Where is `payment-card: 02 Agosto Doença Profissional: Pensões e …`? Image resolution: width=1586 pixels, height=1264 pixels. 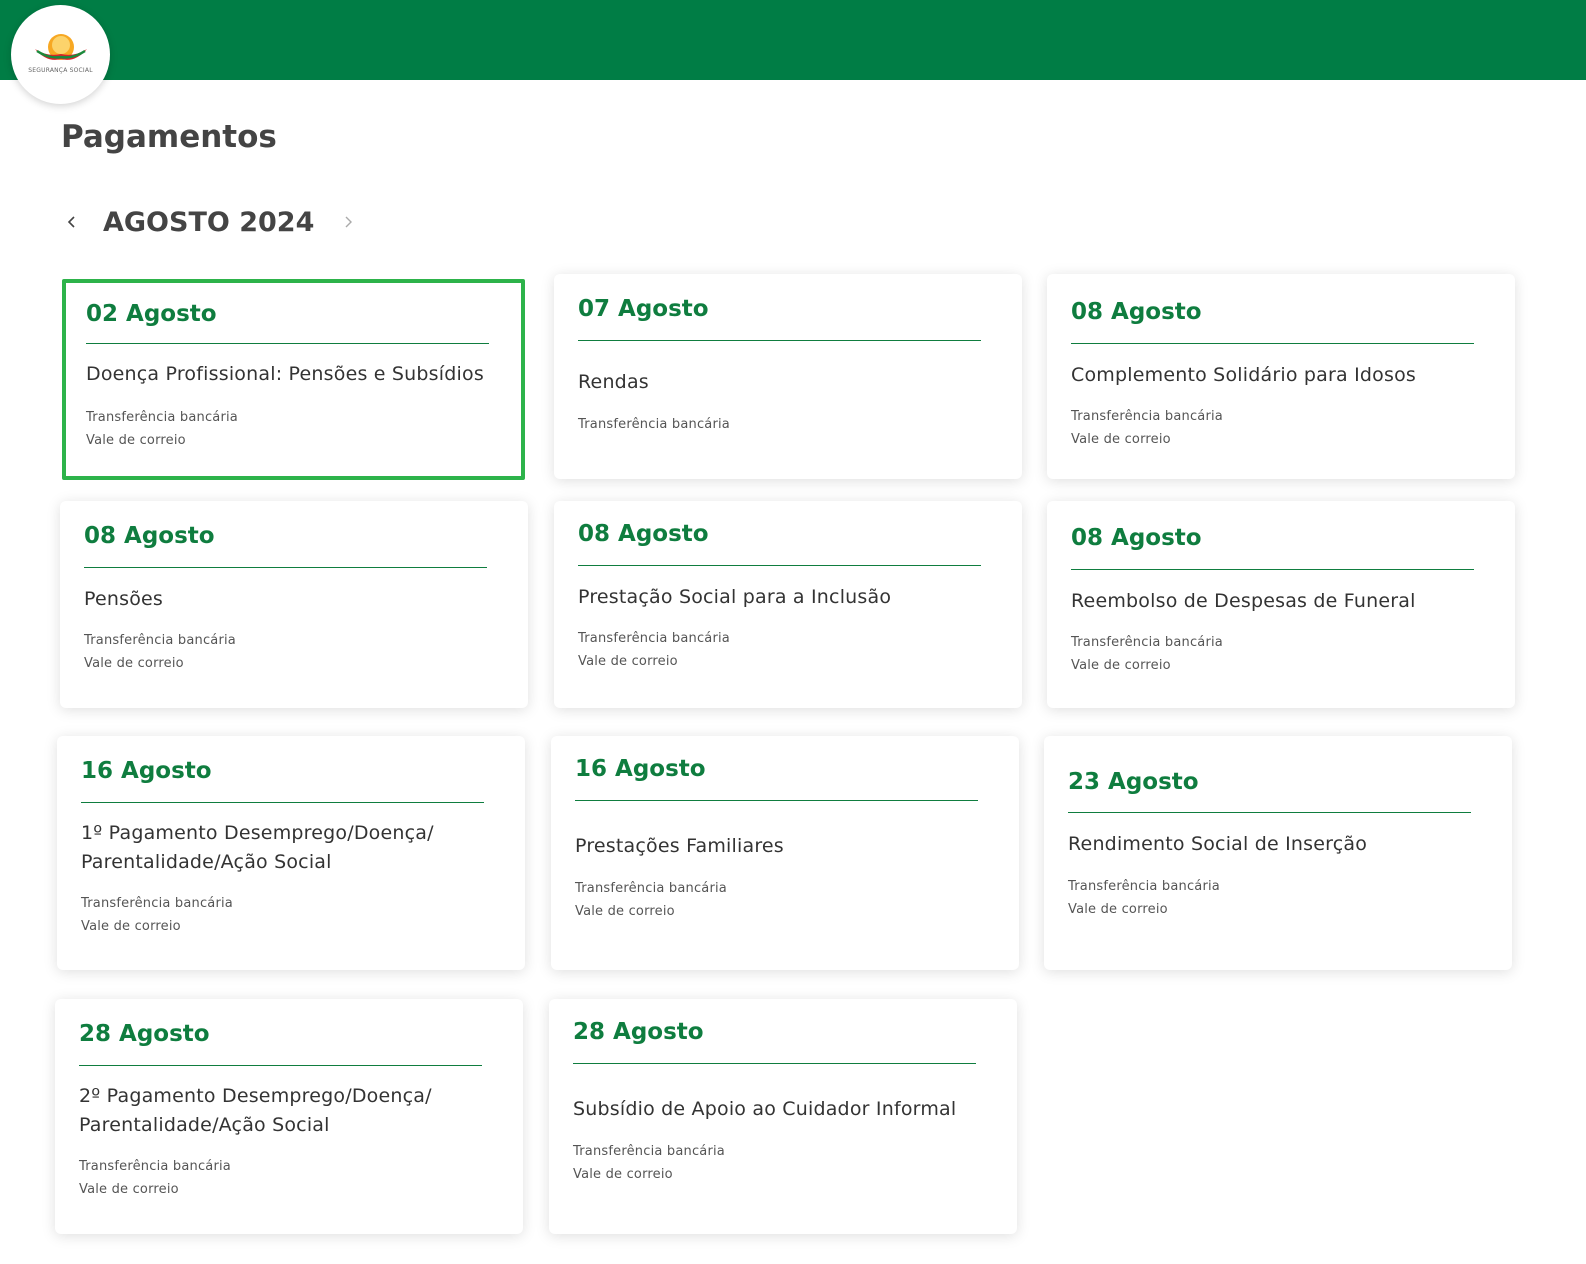 payment-card: 02 Agosto Doença Profissional: Pensões e … is located at coordinates (293, 379).